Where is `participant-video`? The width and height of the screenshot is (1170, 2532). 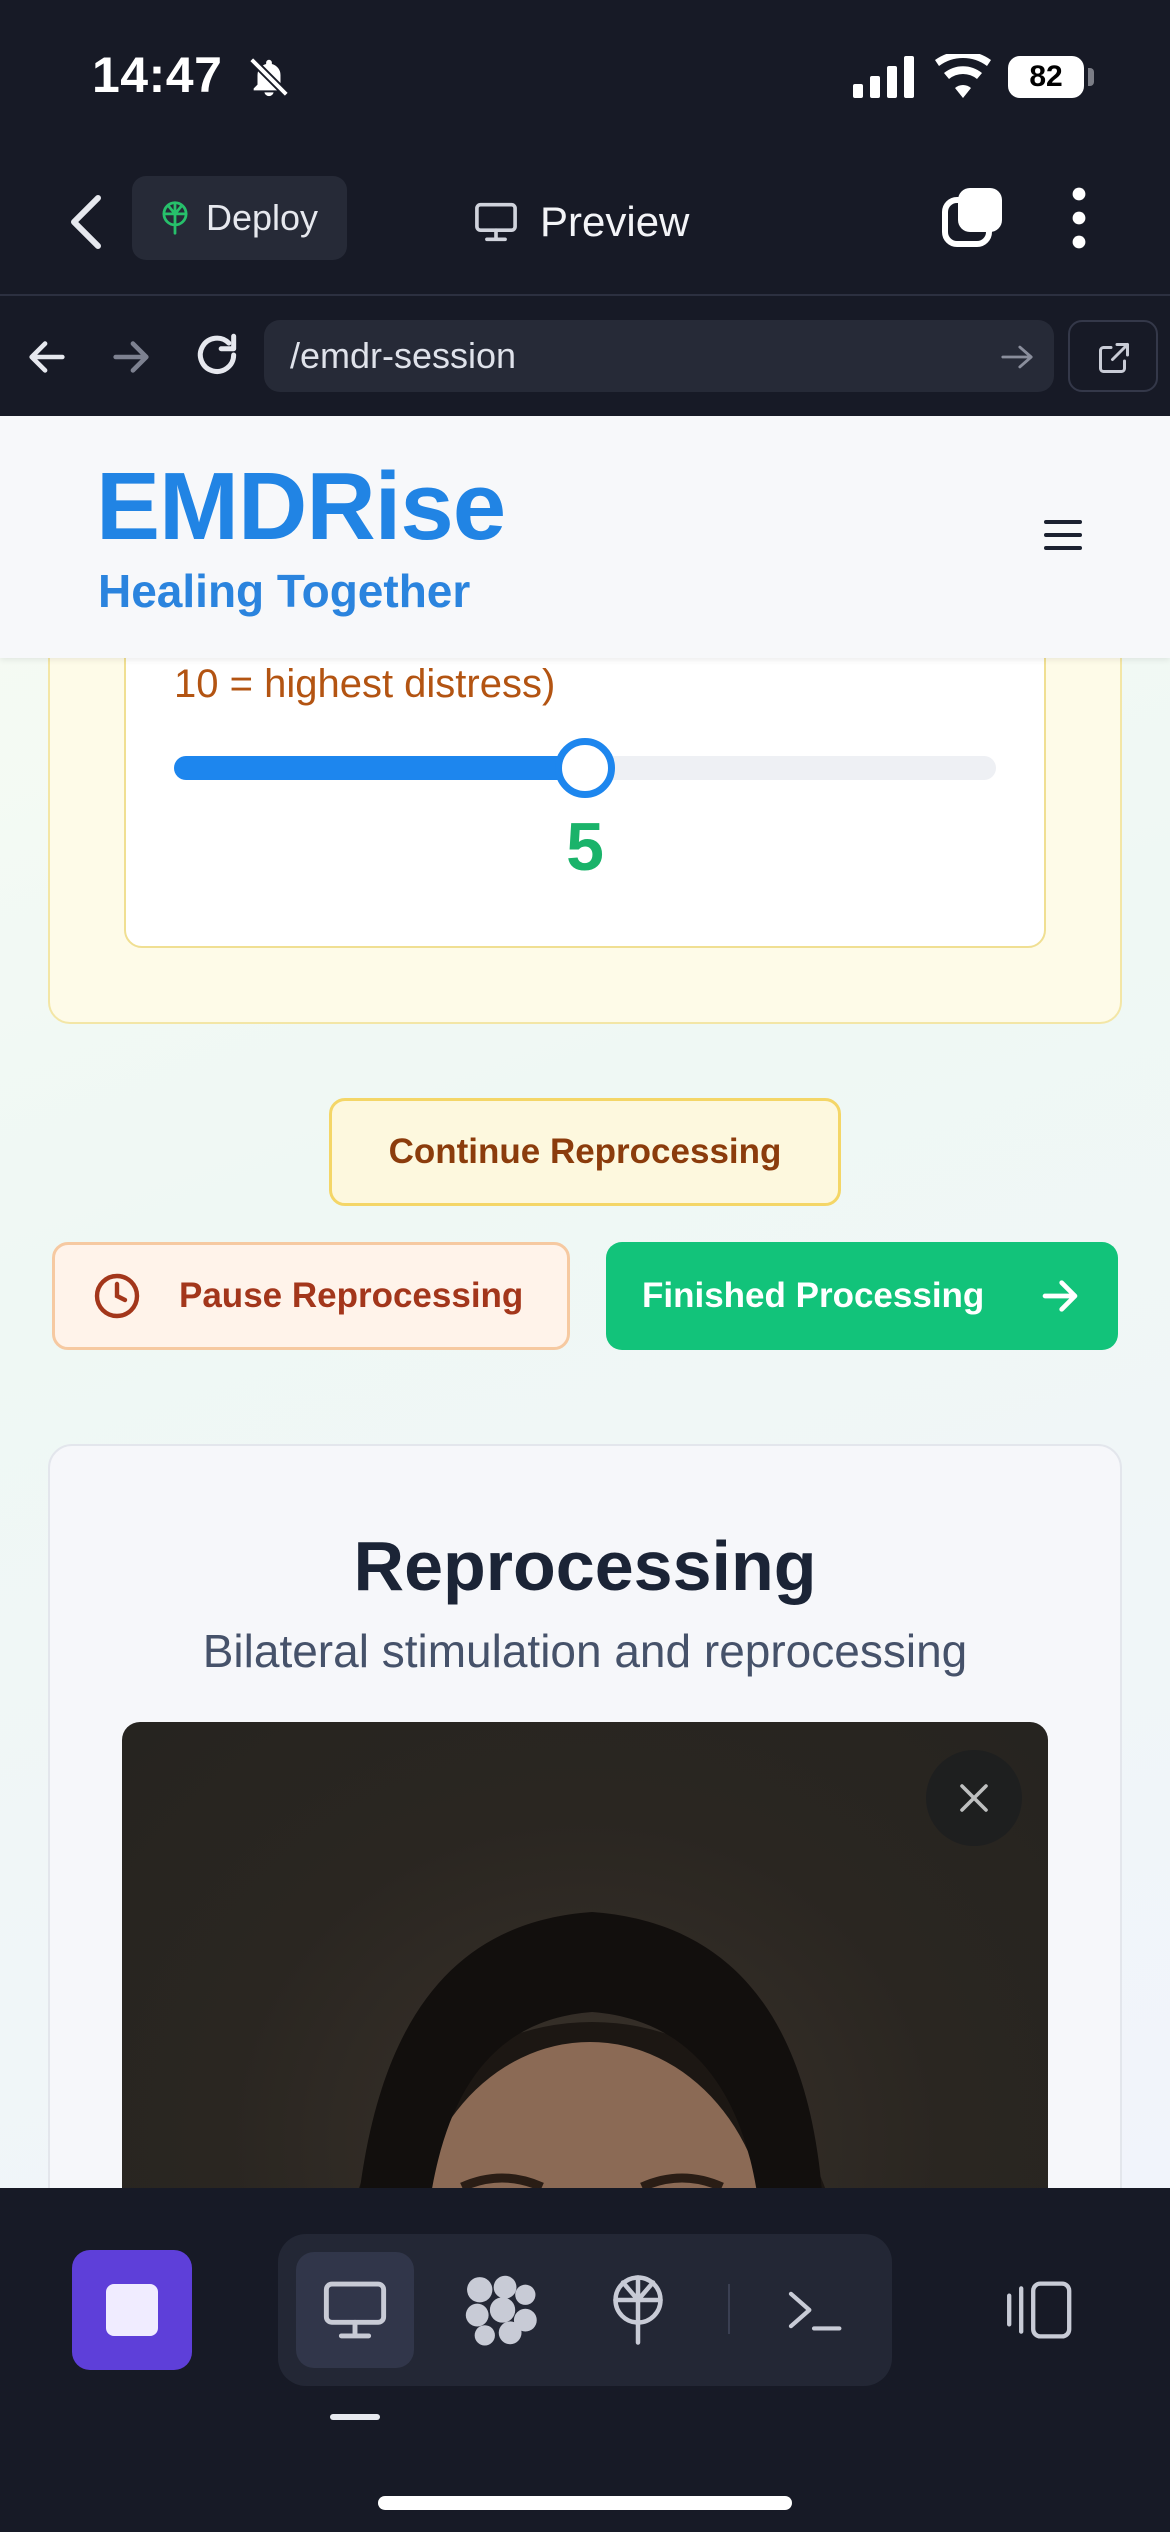 participant-video is located at coordinates (592, 2050).